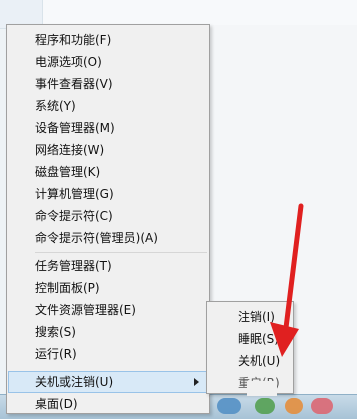 This screenshot has height=419, width=357. Describe the element at coordinates (250, 317) in the screenshot. I see `submenu-item-sign-out: 注销(I)` at that location.